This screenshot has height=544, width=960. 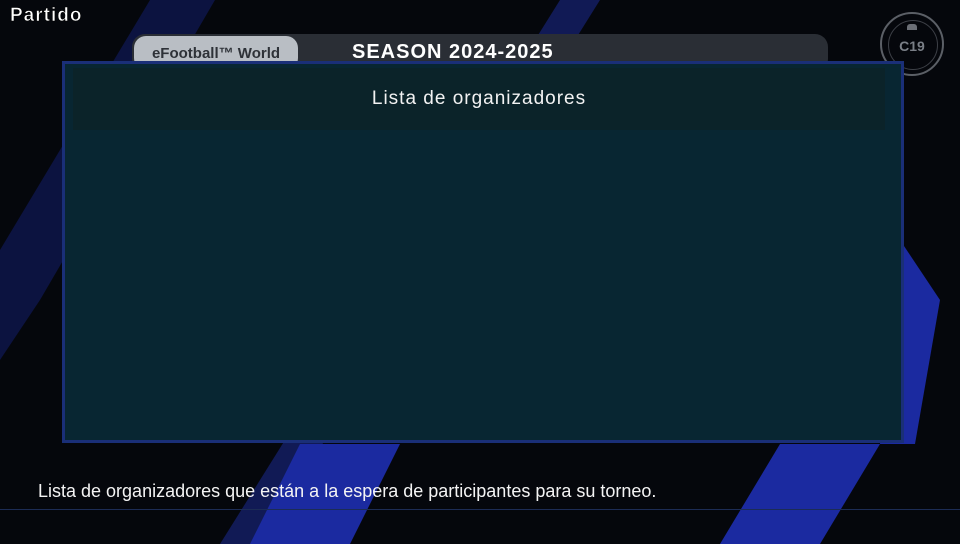 I want to click on emblem-trophy-icon, so click(x=912, y=27).